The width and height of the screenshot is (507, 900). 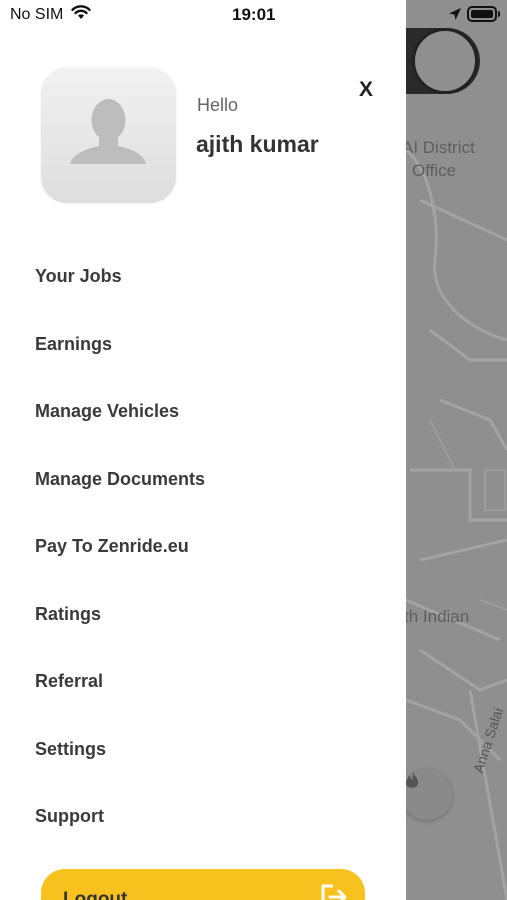 I want to click on menu-item-manage-documents: Manage Documents, so click(x=203, y=480).